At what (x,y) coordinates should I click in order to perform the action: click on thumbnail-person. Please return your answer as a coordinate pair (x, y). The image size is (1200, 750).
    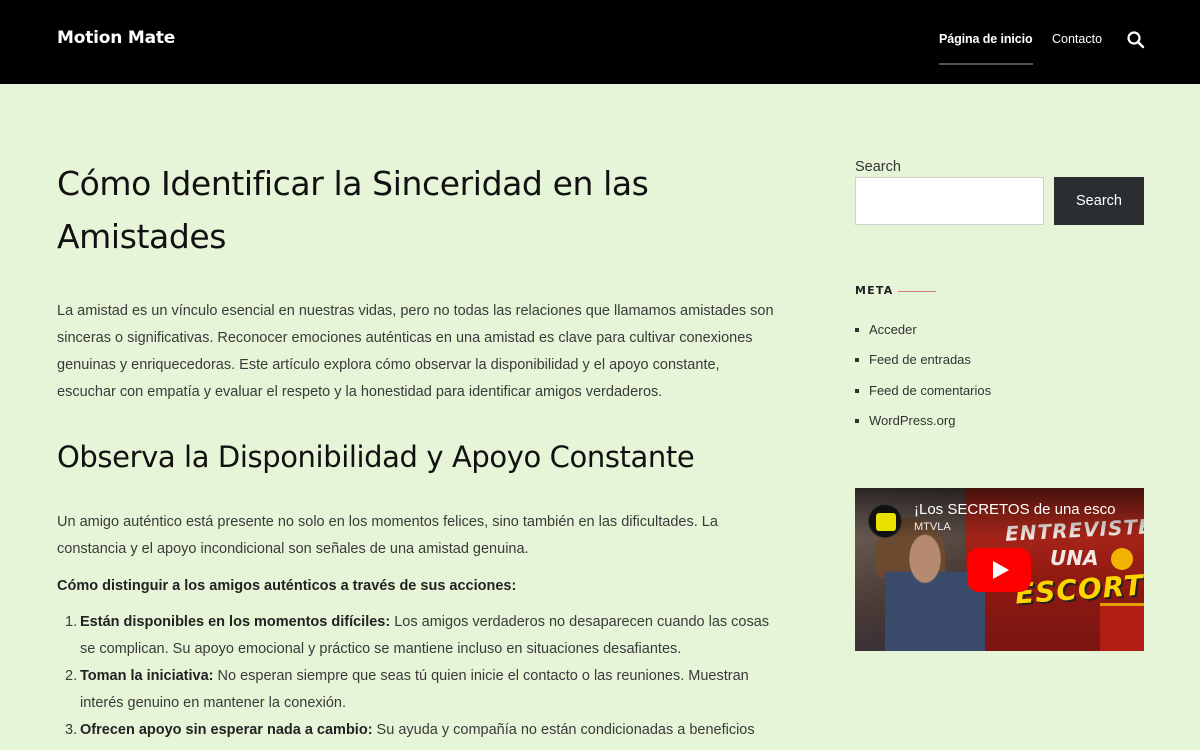
    Looking at the image, I should click on (935, 589).